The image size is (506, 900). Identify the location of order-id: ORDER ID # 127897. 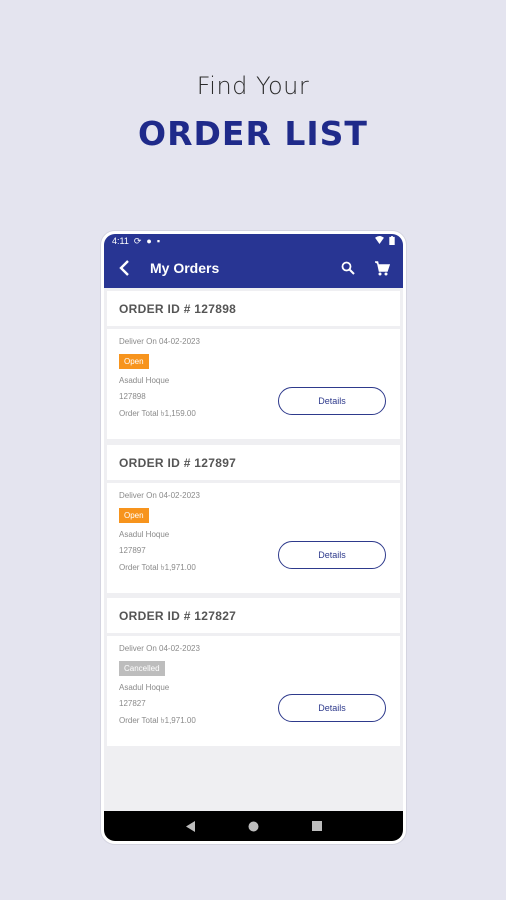
(253, 464).